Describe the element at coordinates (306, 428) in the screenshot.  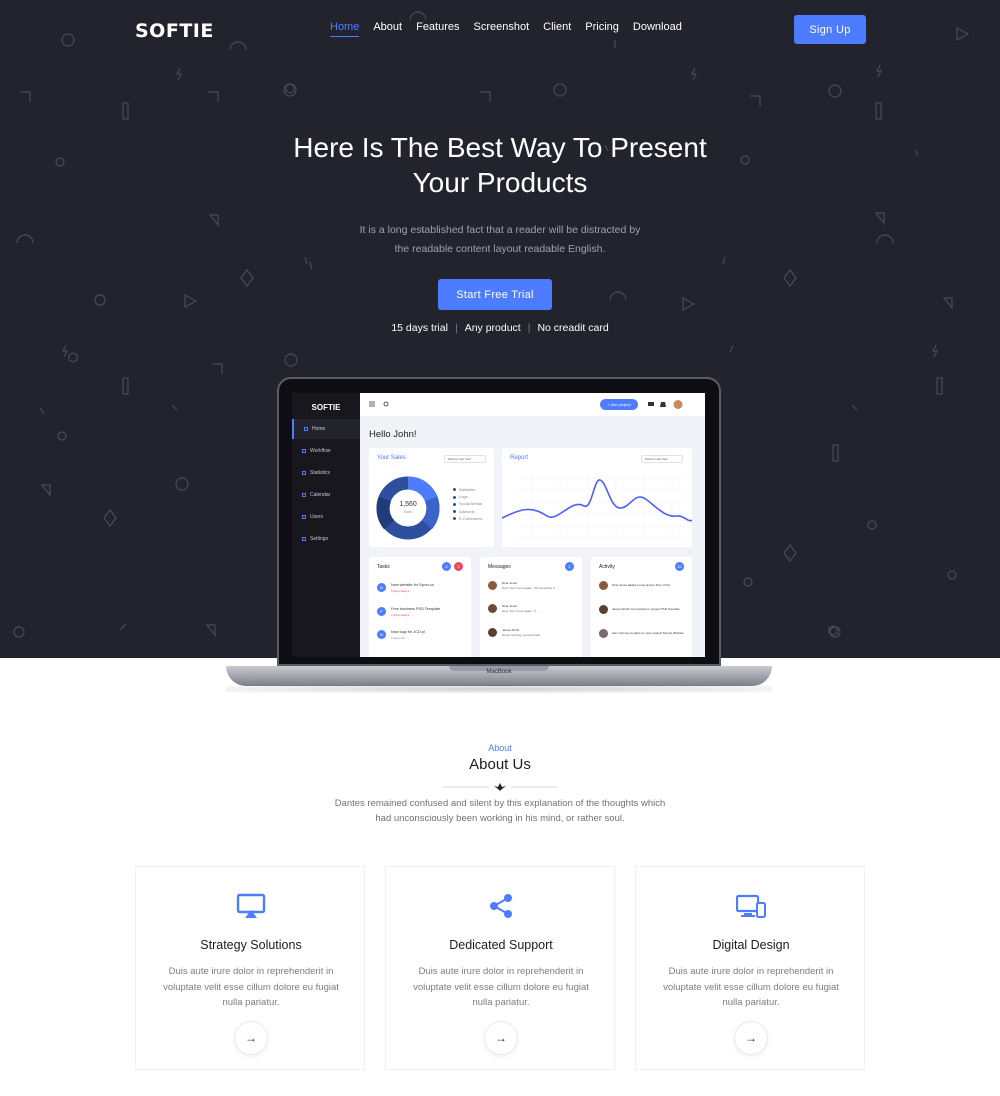
I see `home-icon` at that location.